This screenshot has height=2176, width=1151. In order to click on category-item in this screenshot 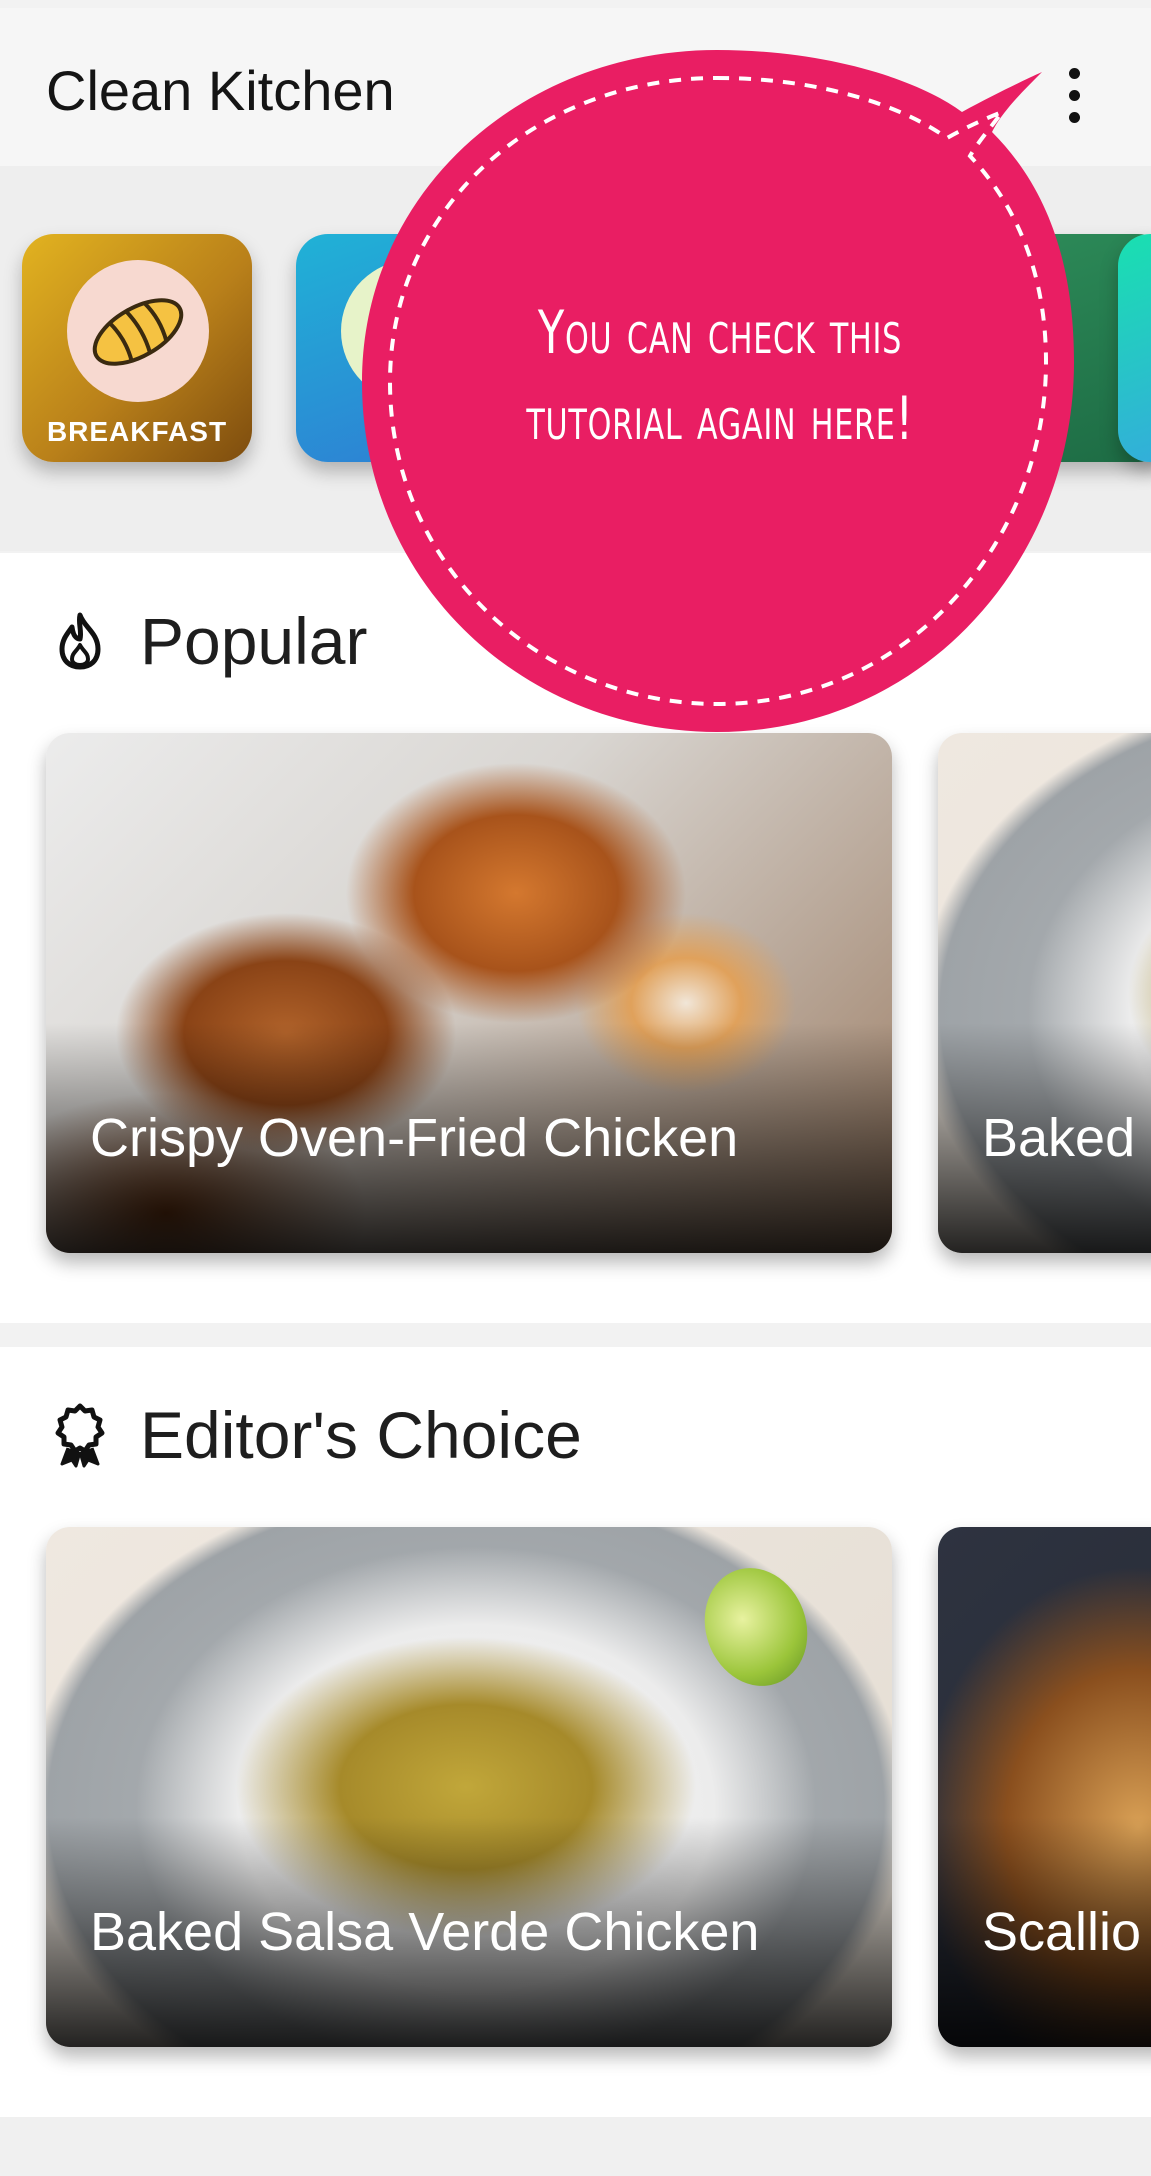, I will do `click(1134, 348)`.